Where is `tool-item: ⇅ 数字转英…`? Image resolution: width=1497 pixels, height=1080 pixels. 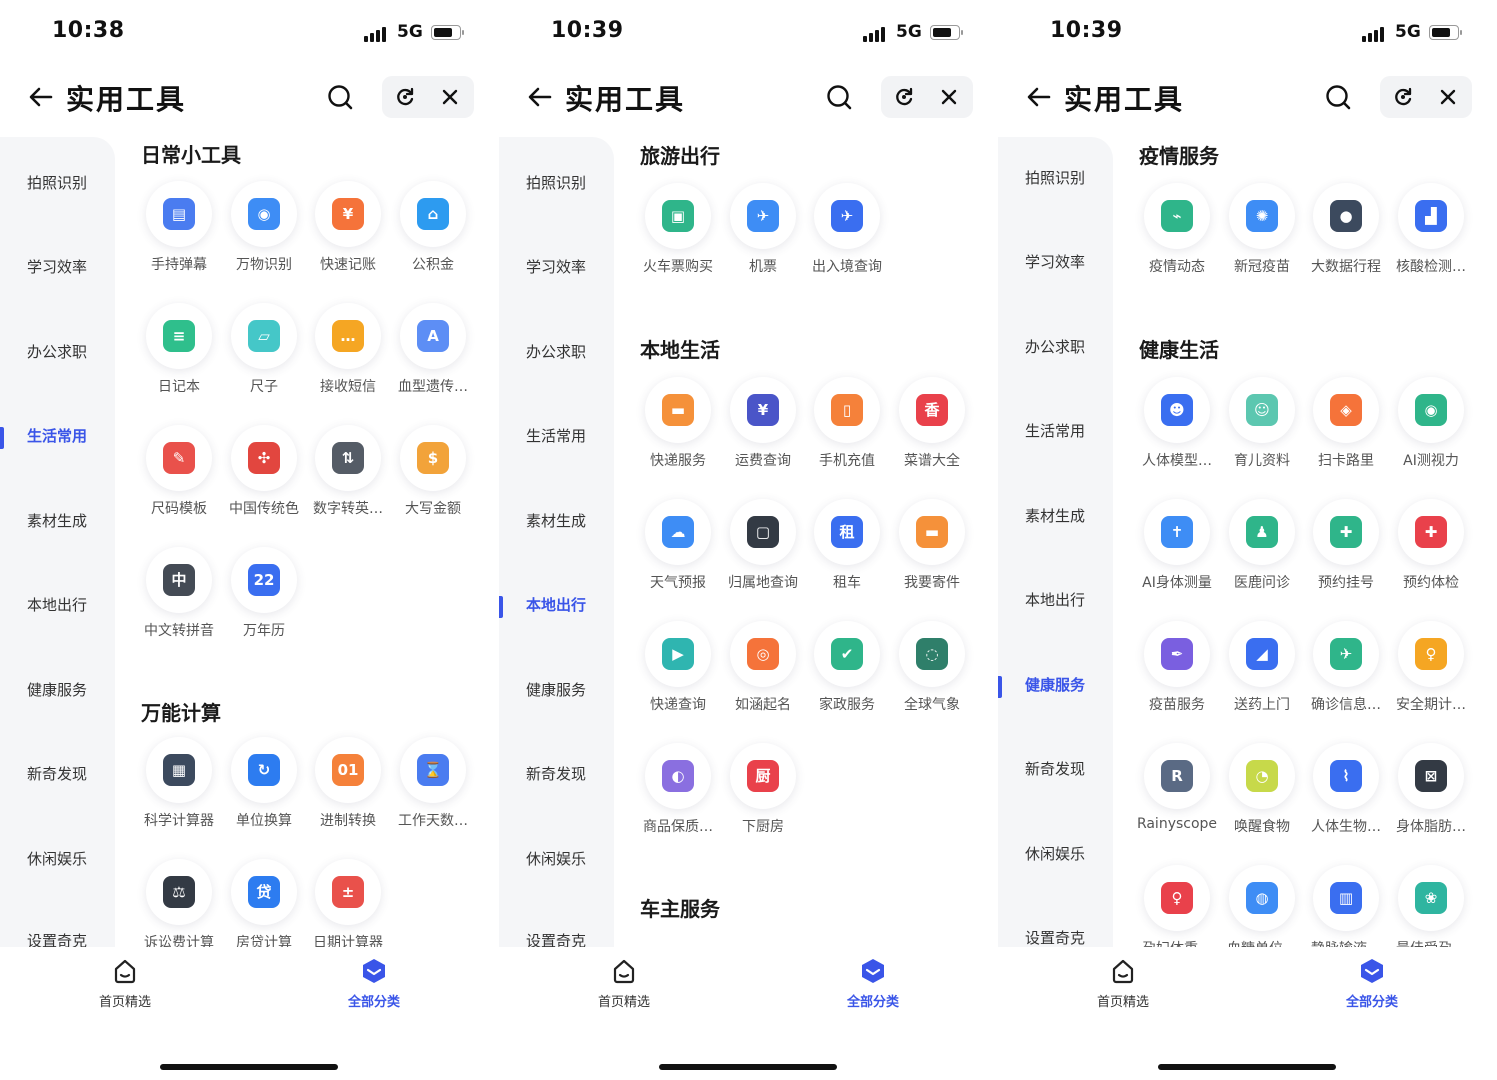 tool-item: ⇅ 数字转英… is located at coordinates (348, 475).